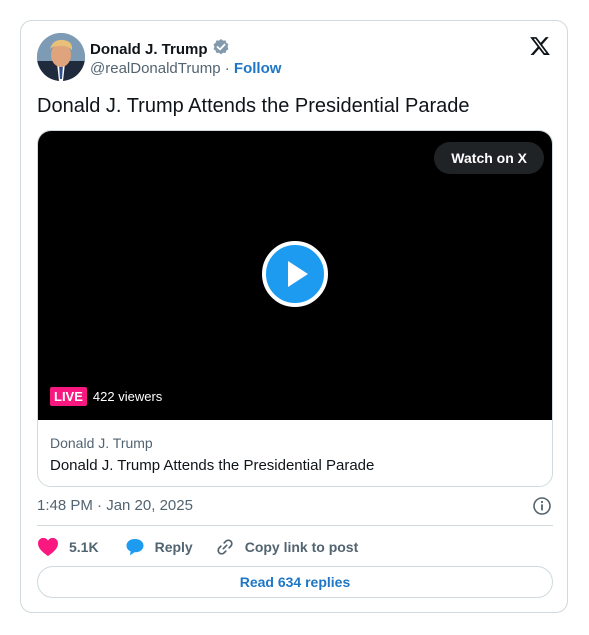 This screenshot has height=635, width=589. What do you see at coordinates (301, 547) in the screenshot?
I see `copy-link-label: Copy link to post` at bounding box center [301, 547].